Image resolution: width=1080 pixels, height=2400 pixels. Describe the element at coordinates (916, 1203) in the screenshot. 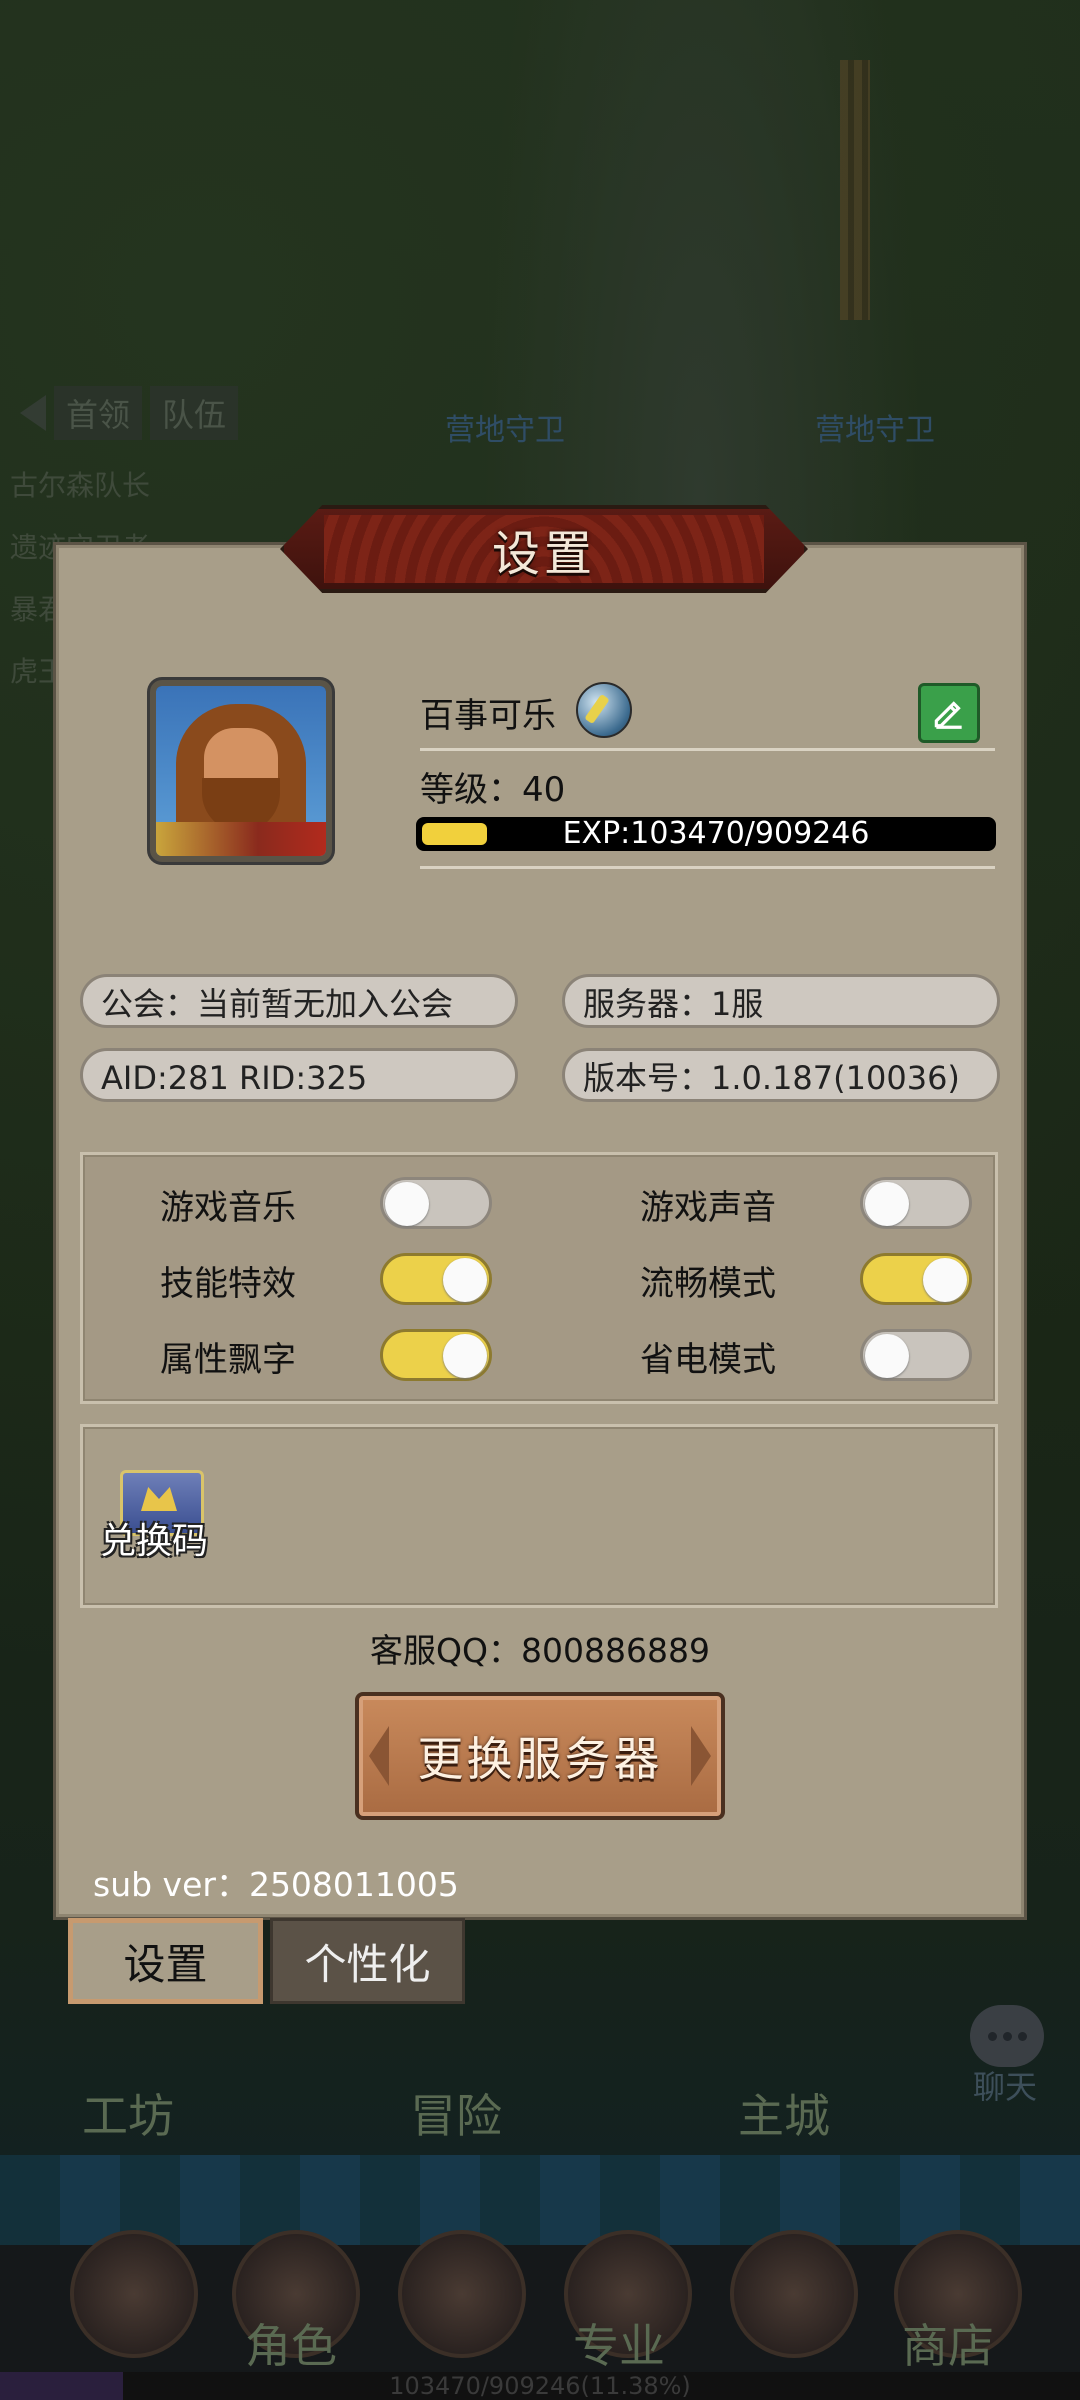

I see `toggle-game-sound` at that location.